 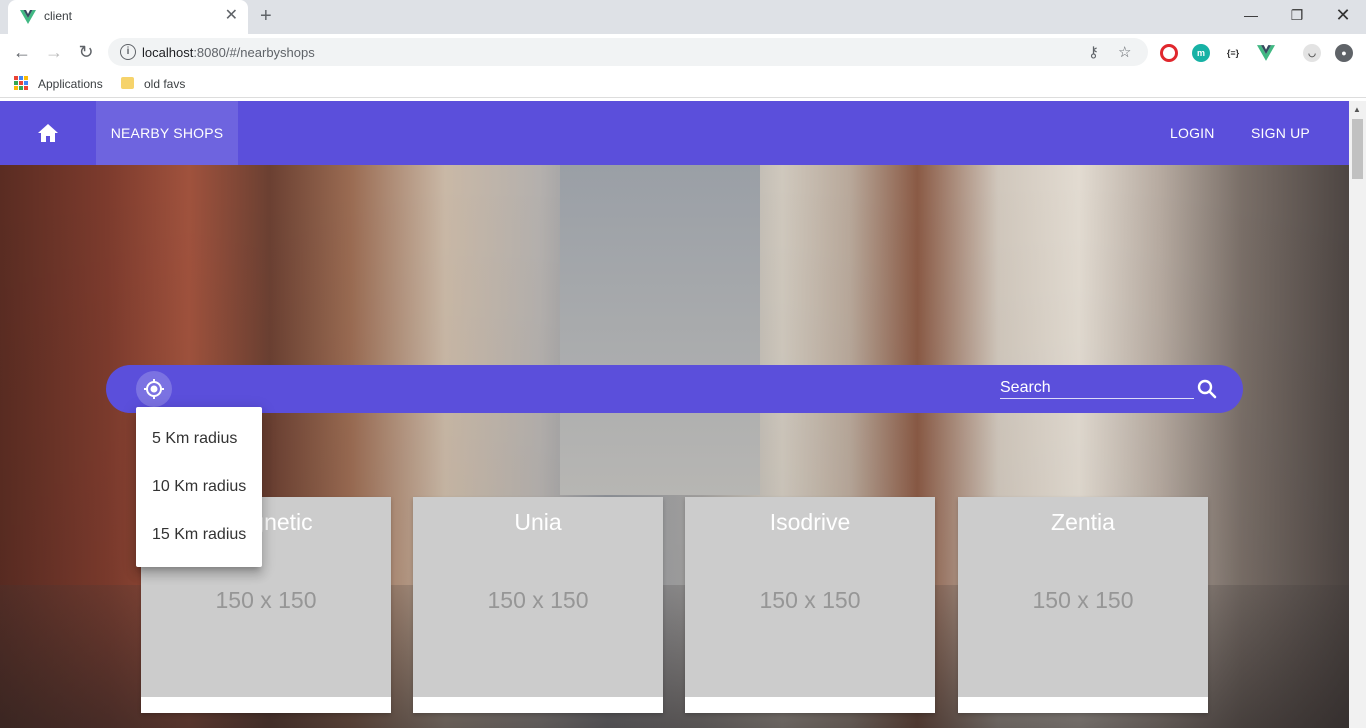 I want to click on search-input, so click(x=1097, y=388).